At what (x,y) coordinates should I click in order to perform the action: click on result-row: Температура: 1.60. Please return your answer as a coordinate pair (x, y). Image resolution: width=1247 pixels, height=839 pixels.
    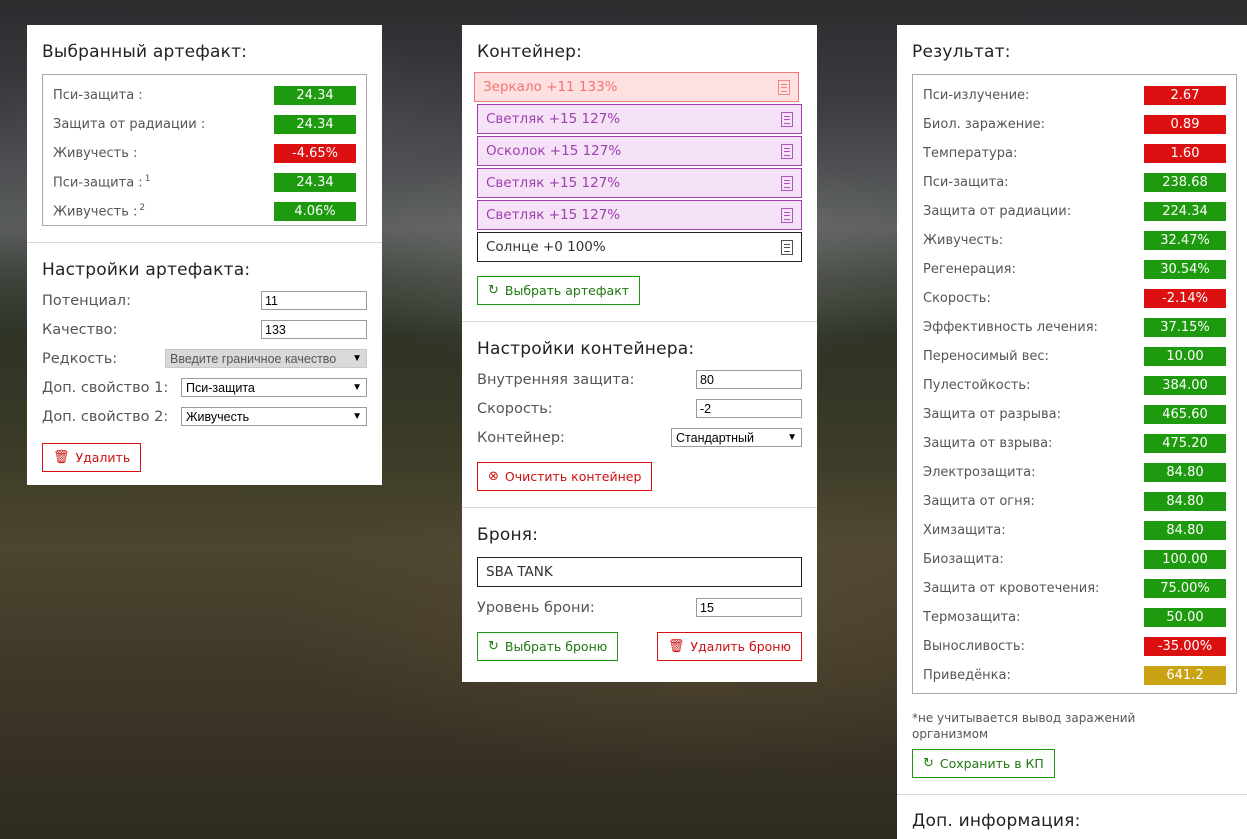
    Looking at the image, I should click on (1074, 153).